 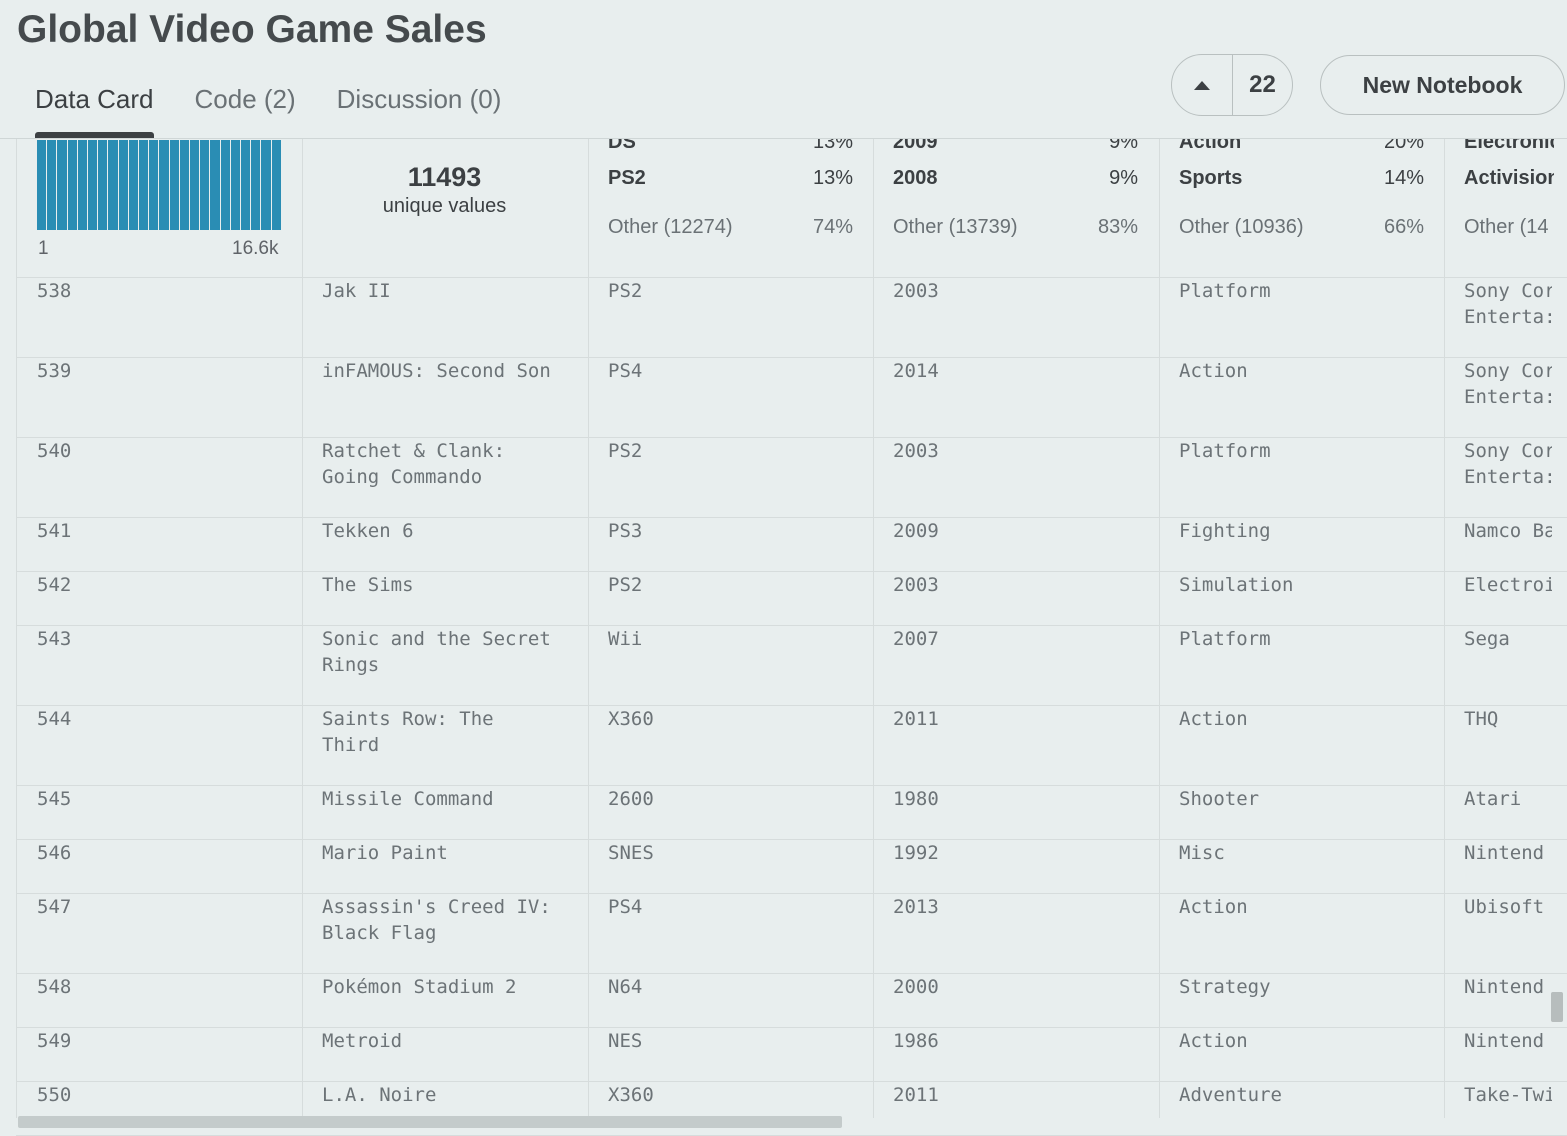 What do you see at coordinates (379, 1095) in the screenshot?
I see `name-cell: L.A. Noire` at bounding box center [379, 1095].